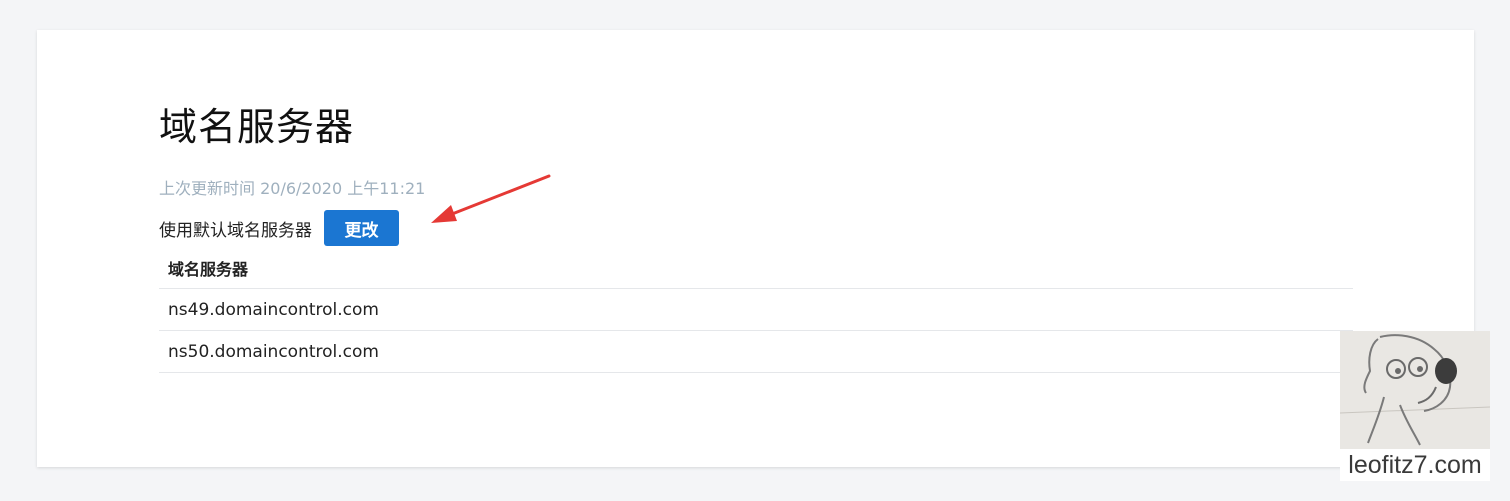 This screenshot has width=1510, height=501. What do you see at coordinates (491, 198) in the screenshot?
I see `annotation-arrow-icon` at bounding box center [491, 198].